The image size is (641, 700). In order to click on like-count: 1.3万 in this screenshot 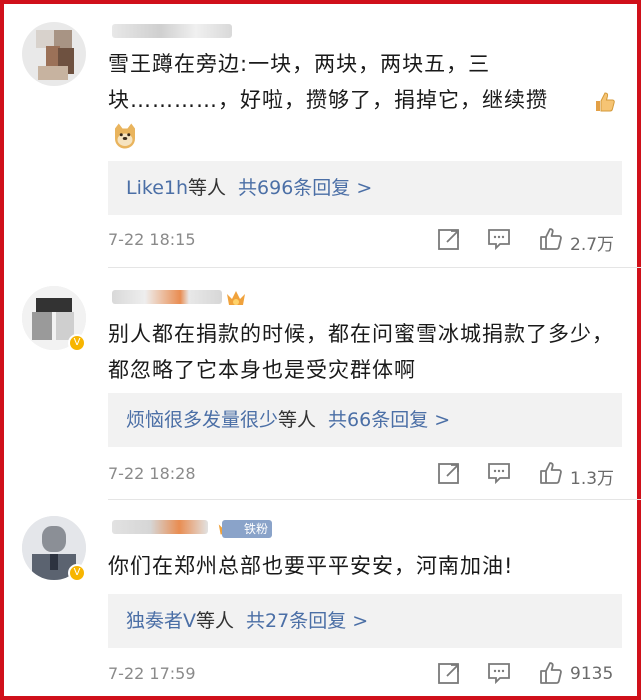, I will do `click(592, 479)`.